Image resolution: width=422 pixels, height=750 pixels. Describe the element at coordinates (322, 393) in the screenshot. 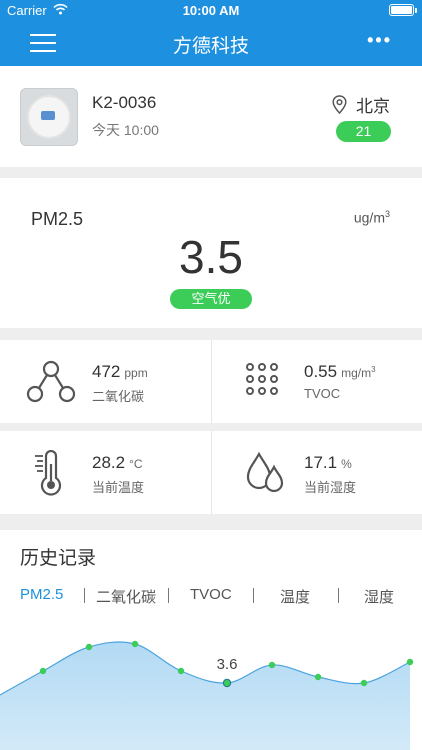

I see `tvoc-label: TVOC` at that location.